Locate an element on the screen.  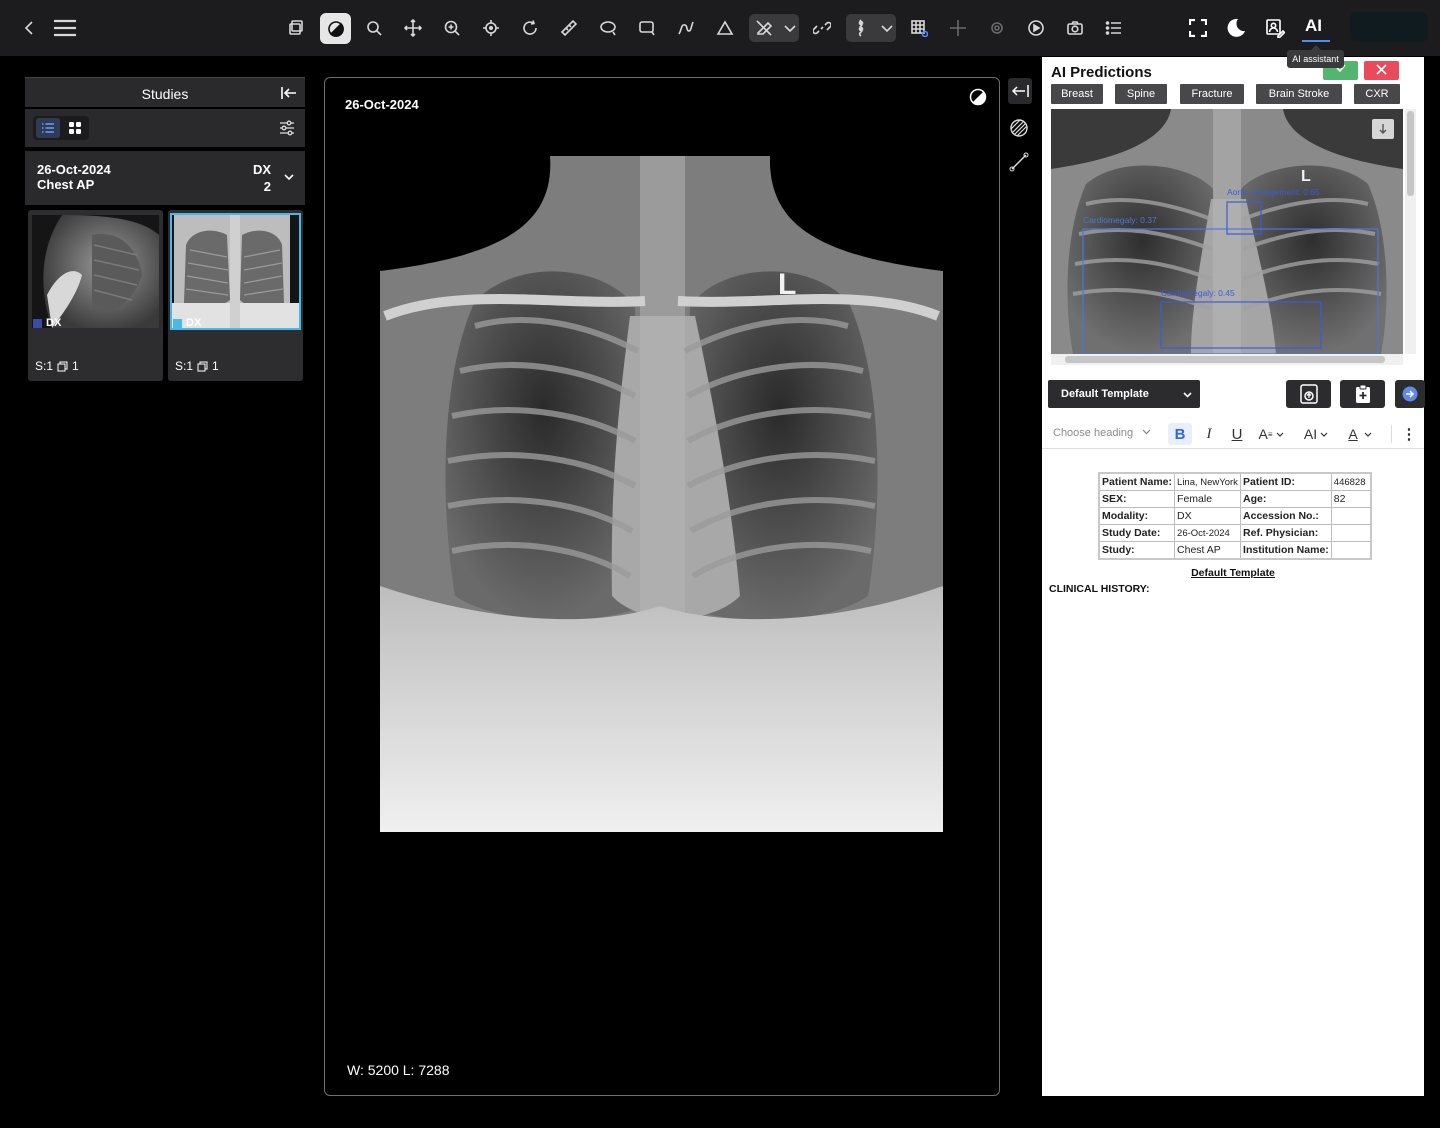
field-label: Accession No.: is located at coordinates (1286, 516).